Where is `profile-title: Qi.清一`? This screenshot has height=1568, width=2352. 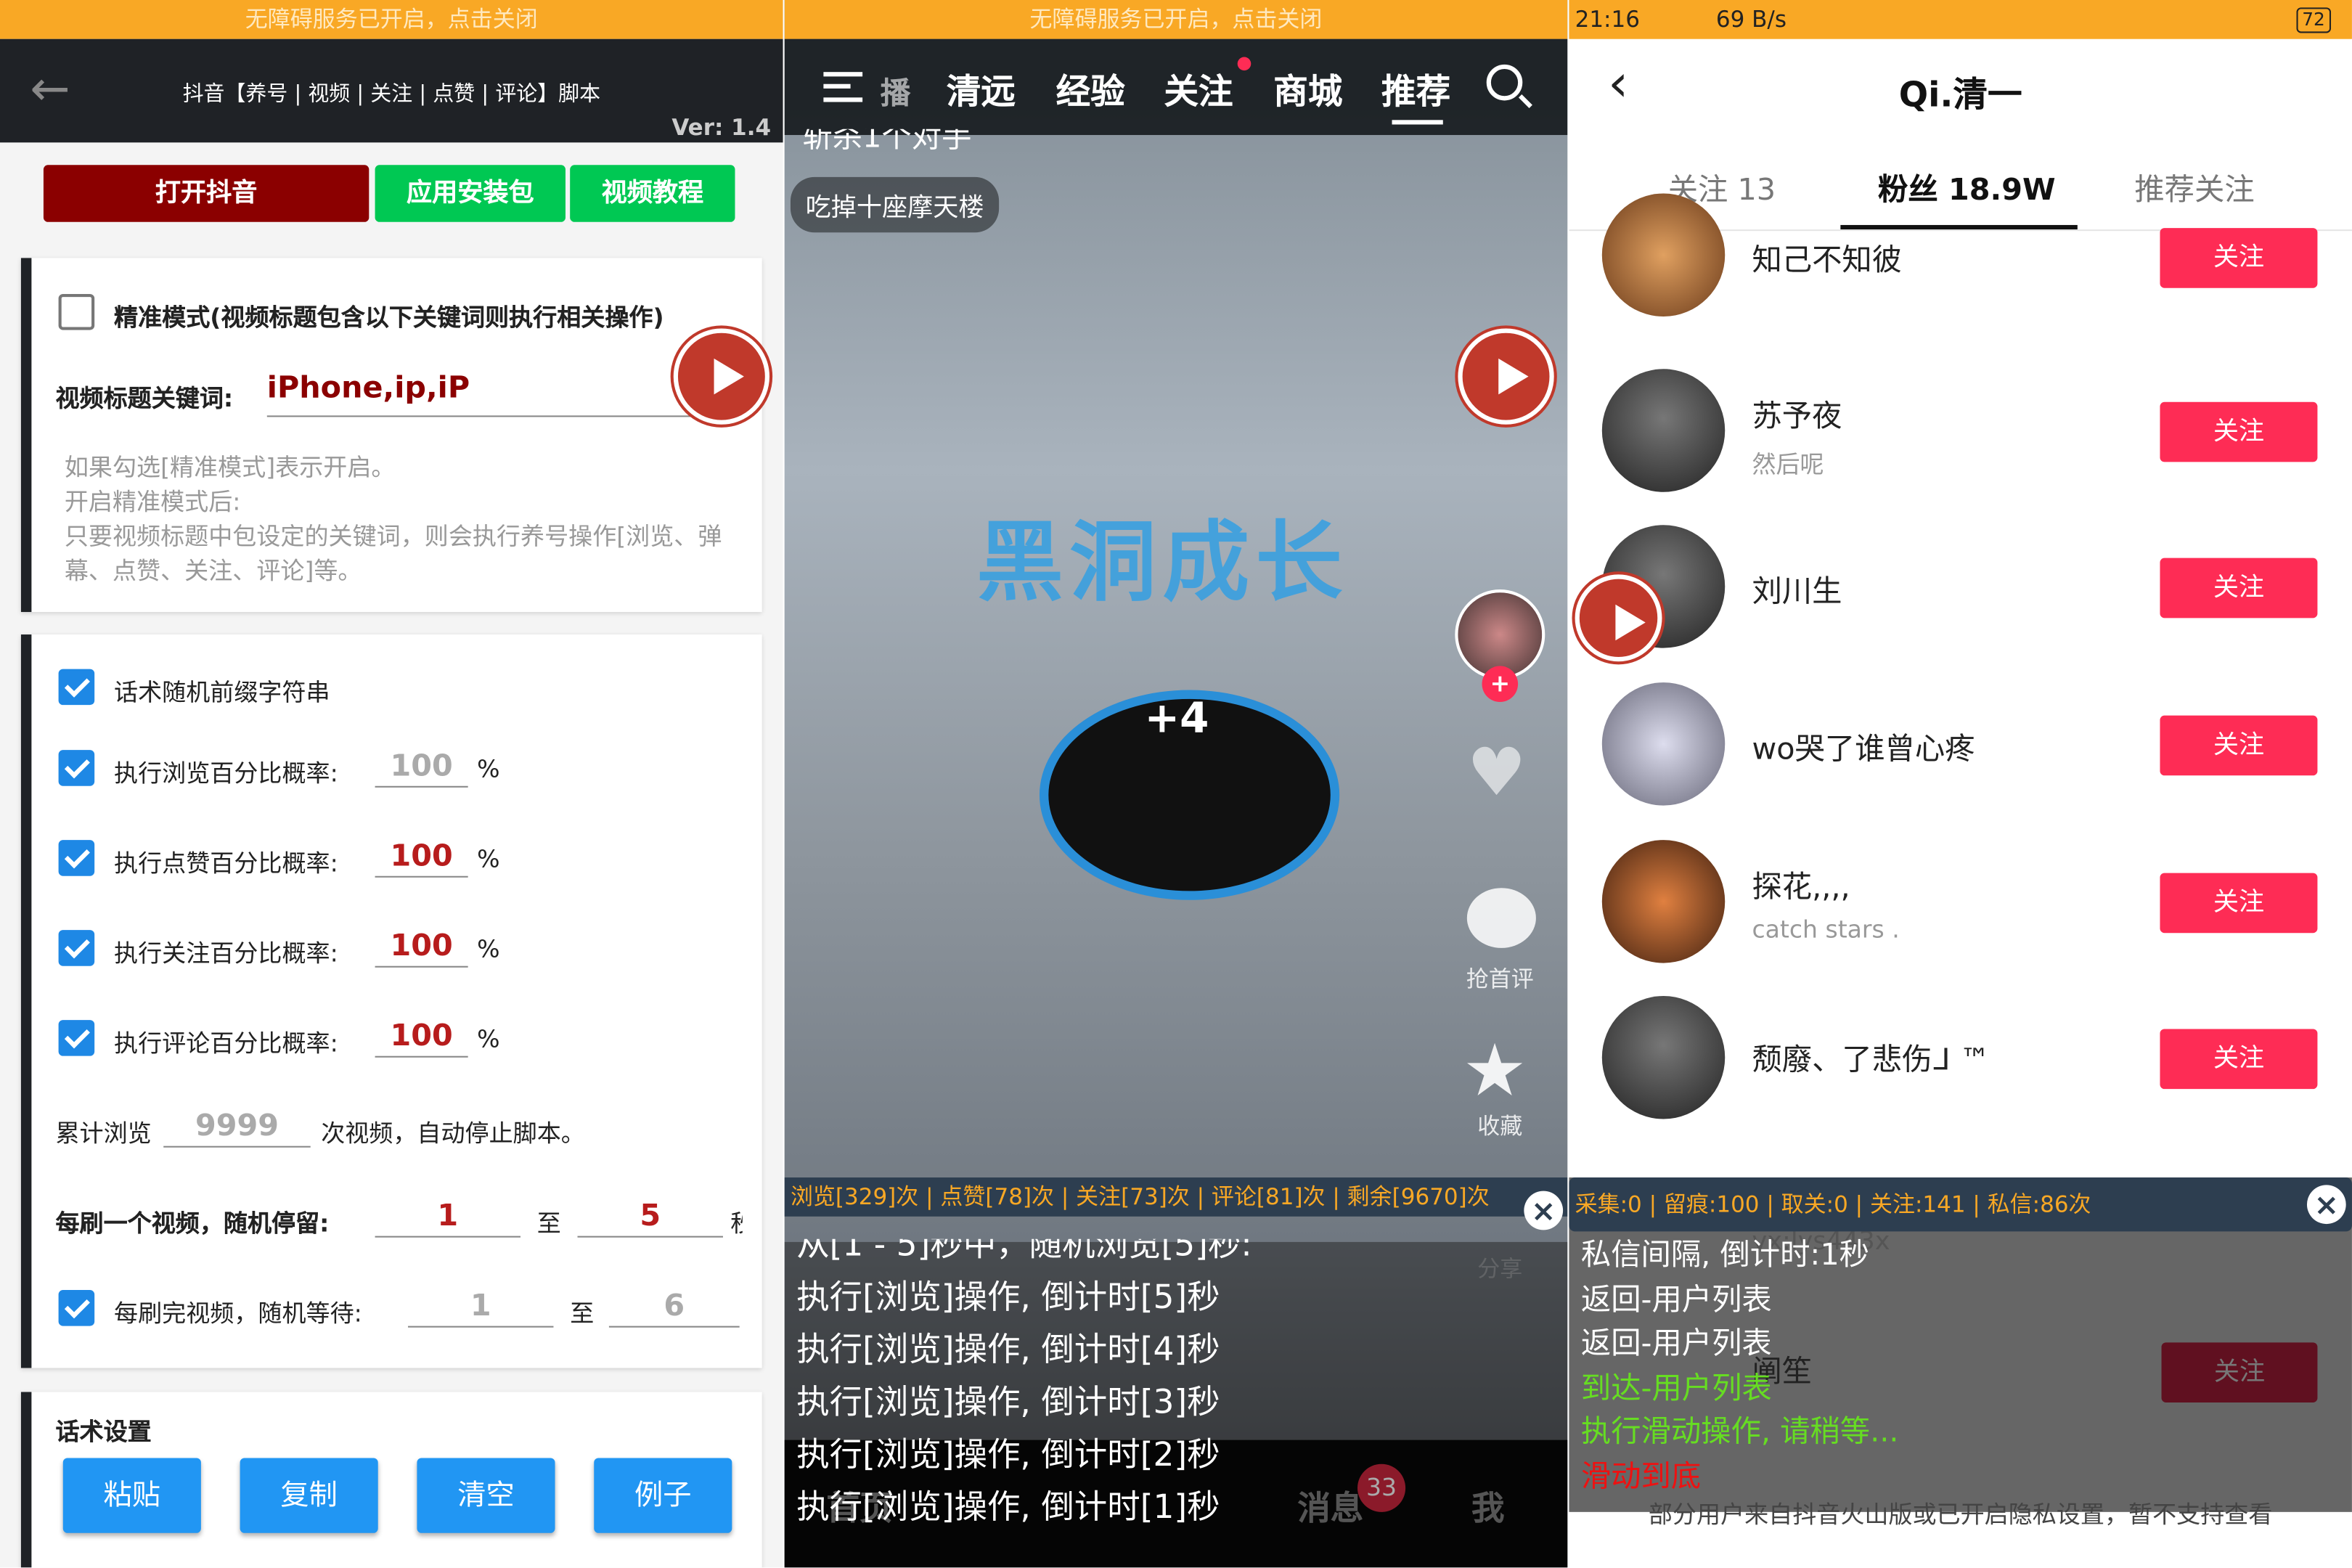
profile-title: Qi.清一 is located at coordinates (1960, 96).